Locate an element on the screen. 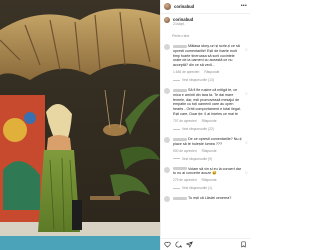 This screenshot has height=250, width=320. post-header: corinabud ••• is located at coordinates (205, 7).